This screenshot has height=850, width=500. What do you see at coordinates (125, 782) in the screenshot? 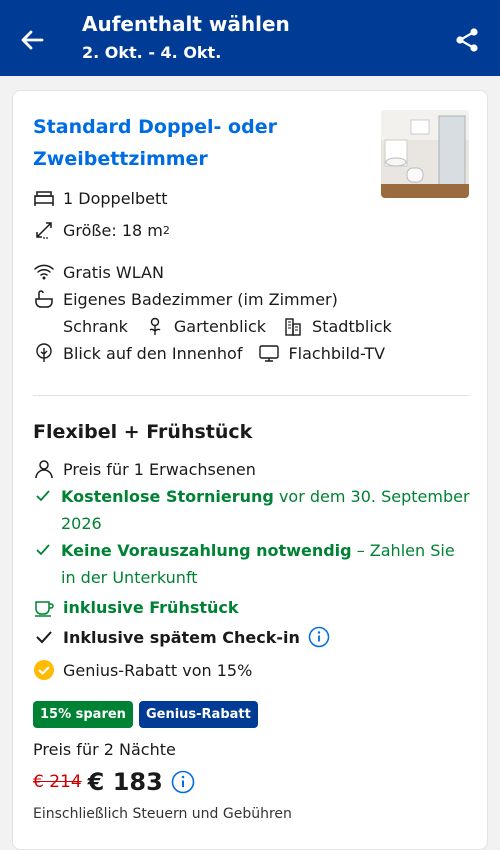
I see `current-price: € 183` at bounding box center [125, 782].